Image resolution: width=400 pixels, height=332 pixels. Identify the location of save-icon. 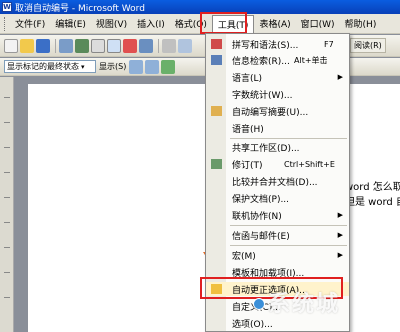
(43, 45).